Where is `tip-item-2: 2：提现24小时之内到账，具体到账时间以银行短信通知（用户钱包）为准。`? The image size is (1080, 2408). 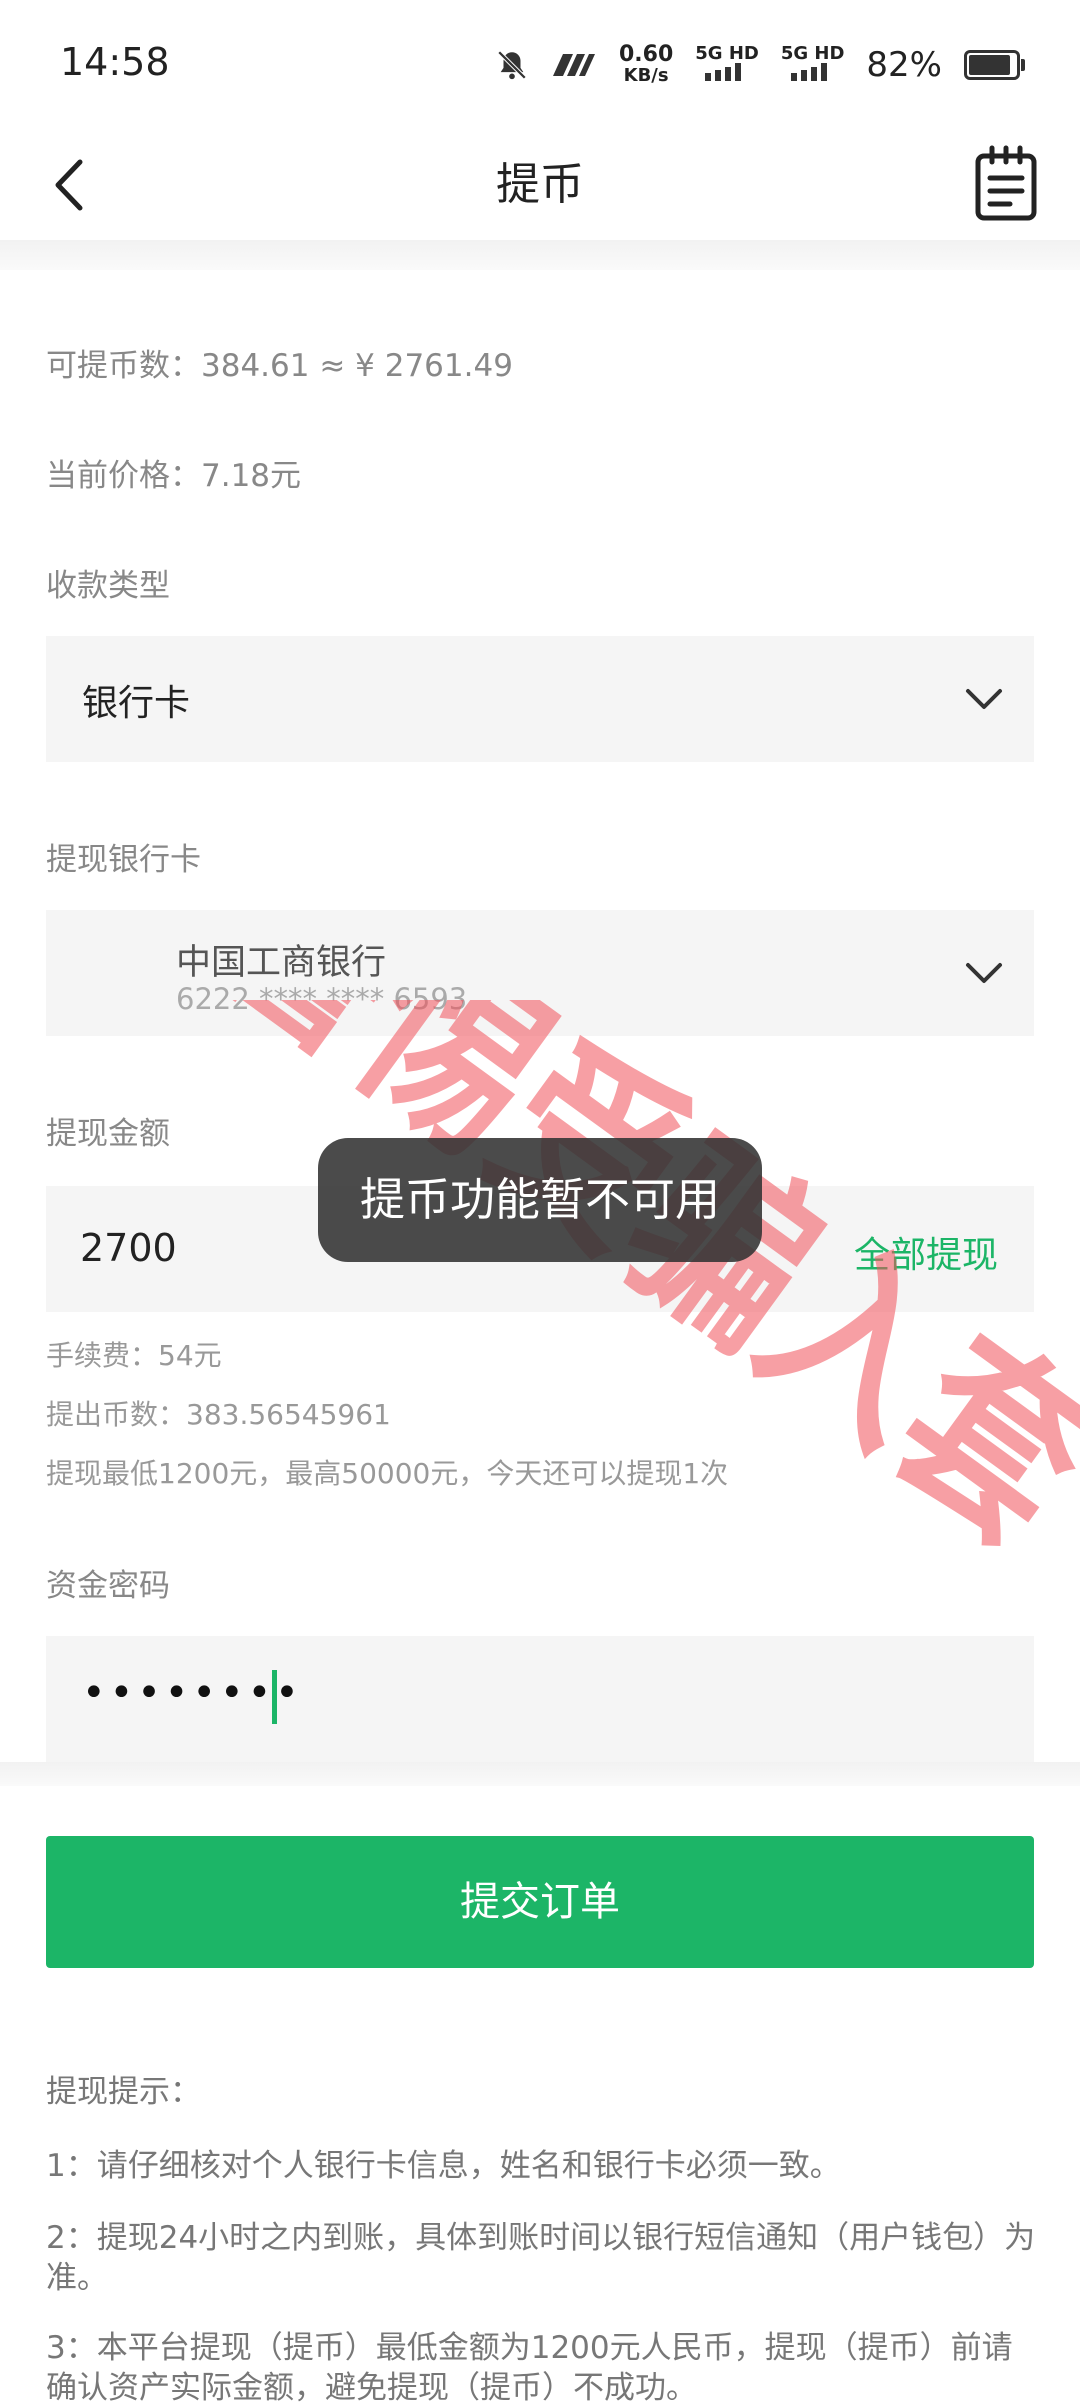
tip-item-2: 2：提现24小时之内到账，具体到账时间以银行短信通知（用户钱包）为准。 is located at coordinates (541, 2258).